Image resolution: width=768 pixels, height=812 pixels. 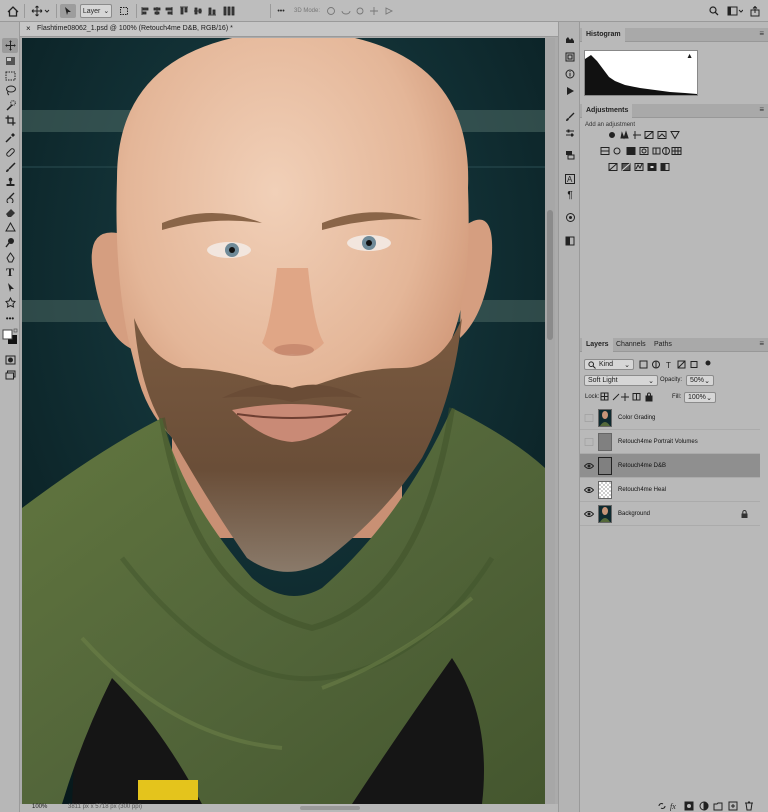 I want to click on opacity-field: 50% ⌄, so click(x=700, y=380).